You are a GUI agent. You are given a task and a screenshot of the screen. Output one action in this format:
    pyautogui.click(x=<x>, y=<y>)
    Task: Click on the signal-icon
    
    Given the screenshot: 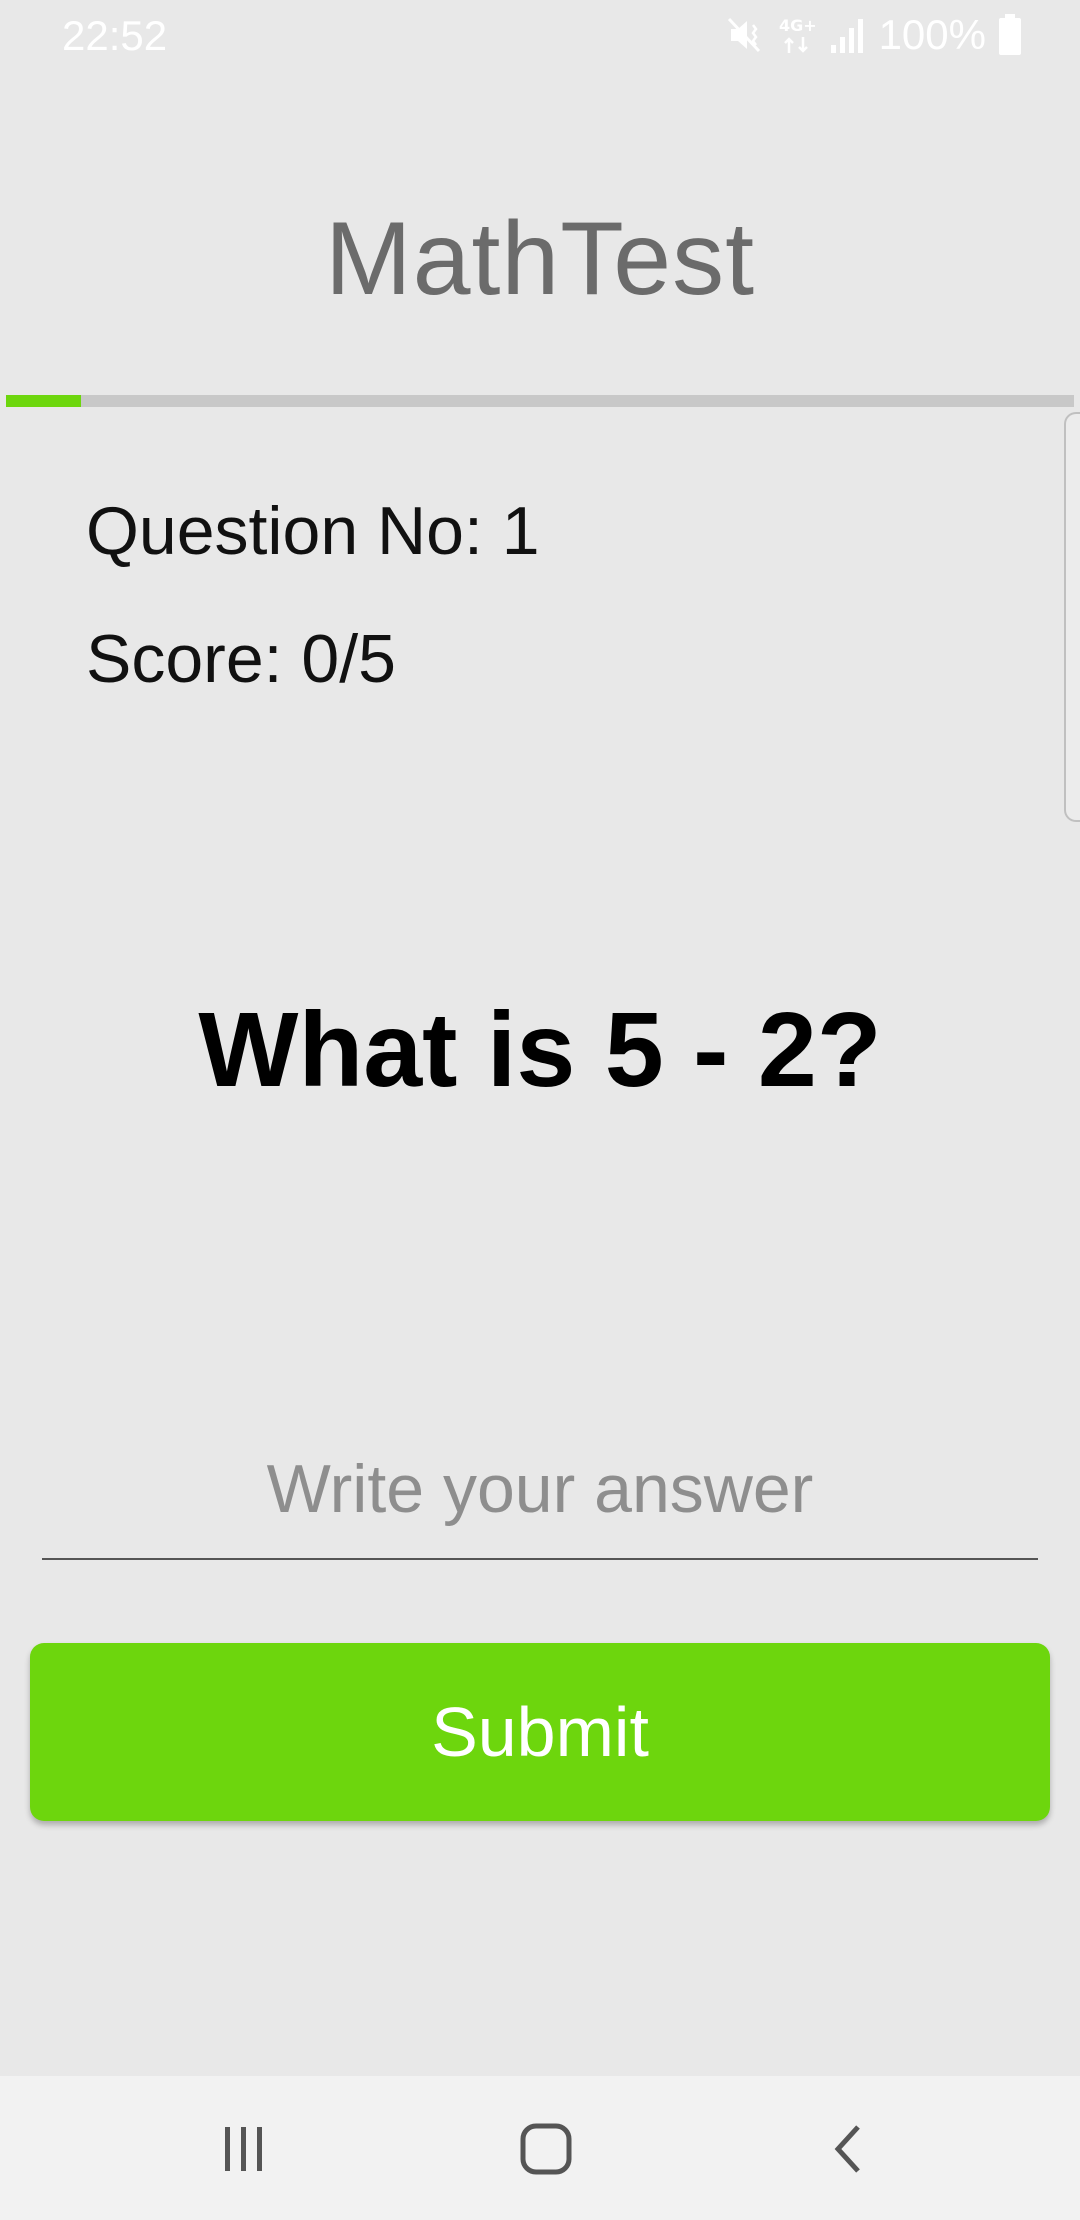 What is the action you would take?
    pyautogui.click(x=848, y=35)
    